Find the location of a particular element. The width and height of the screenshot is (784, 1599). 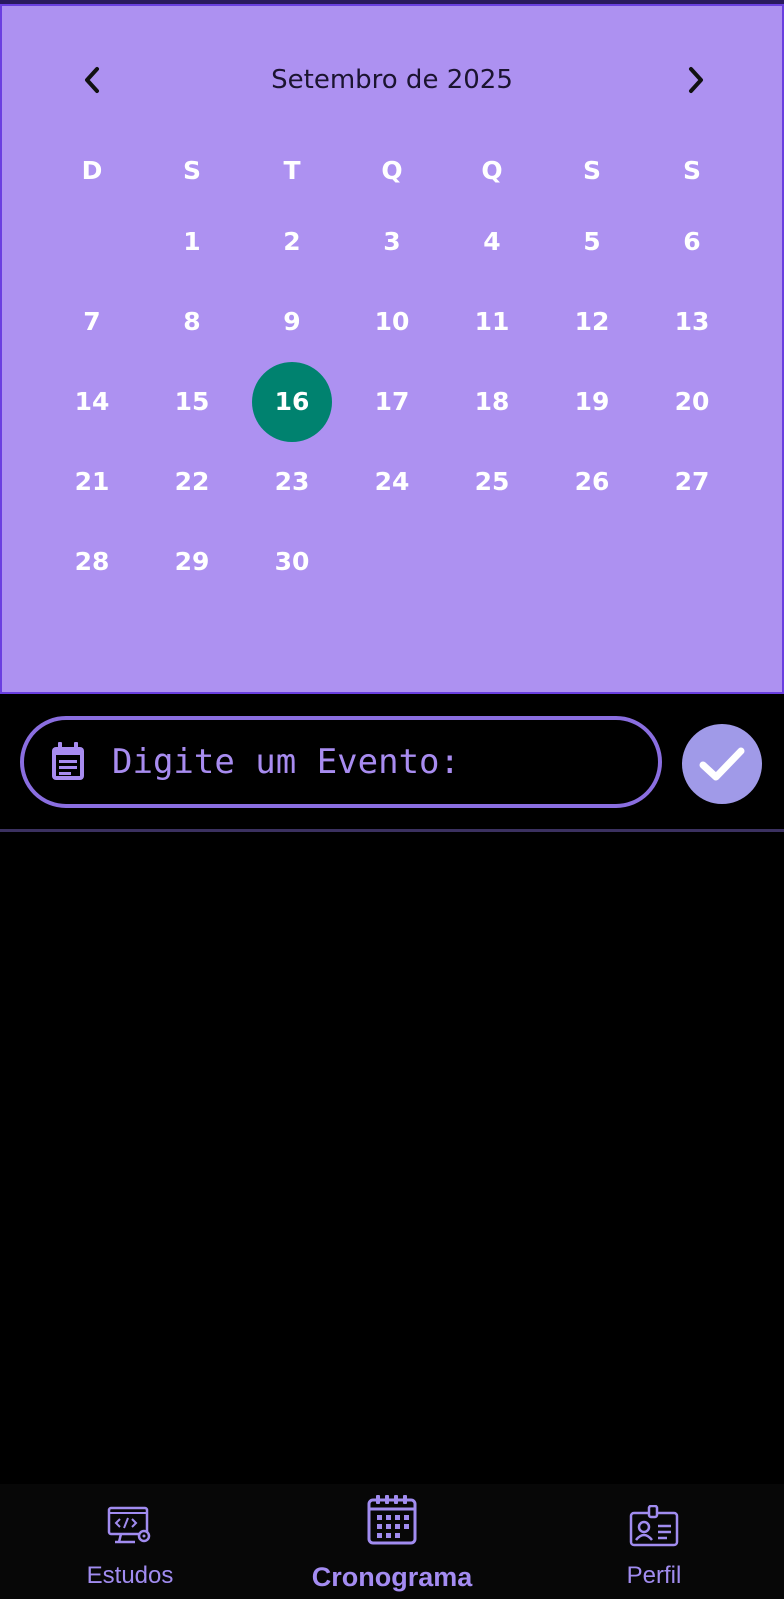

nav-item-cronograma: Cronograma is located at coordinates (392, 1538).